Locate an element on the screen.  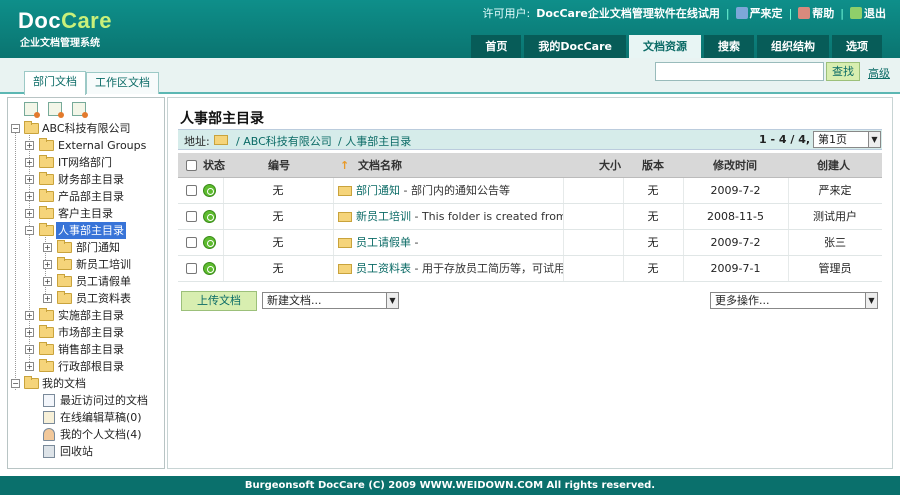
tree-node-recent: 最近访问过的文档 is located at coordinates (86, 400).